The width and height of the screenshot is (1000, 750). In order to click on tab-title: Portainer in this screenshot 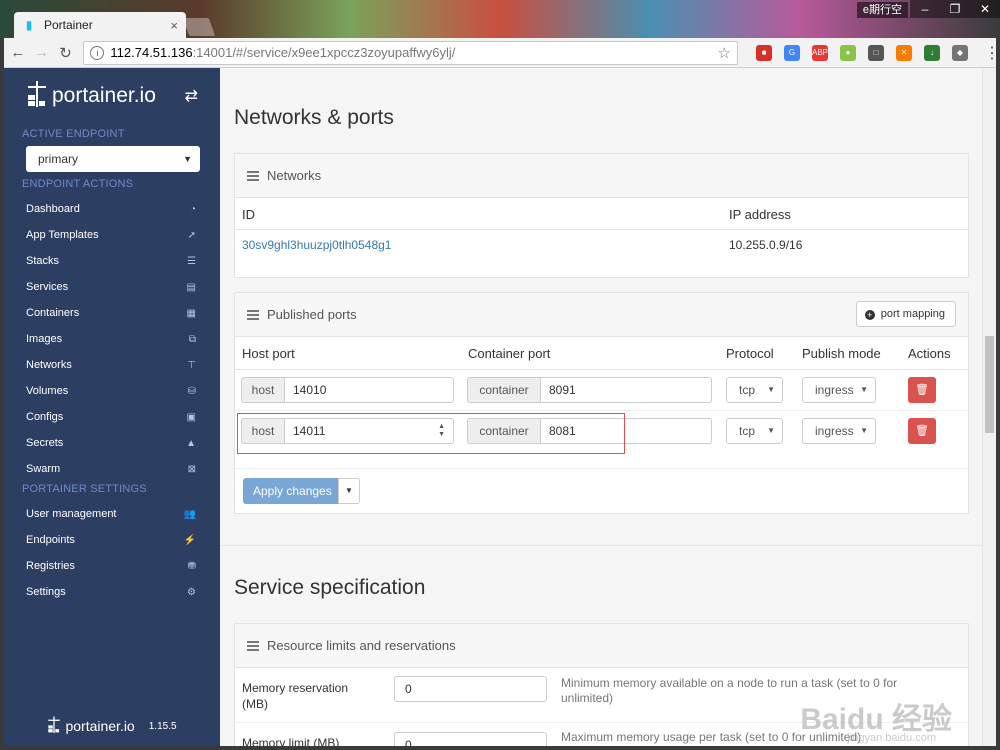, I will do `click(68, 25)`.